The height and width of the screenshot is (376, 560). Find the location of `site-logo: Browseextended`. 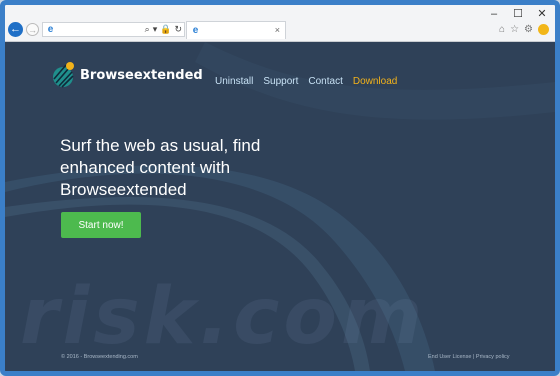

site-logo: Browseextended is located at coordinates (127, 75).